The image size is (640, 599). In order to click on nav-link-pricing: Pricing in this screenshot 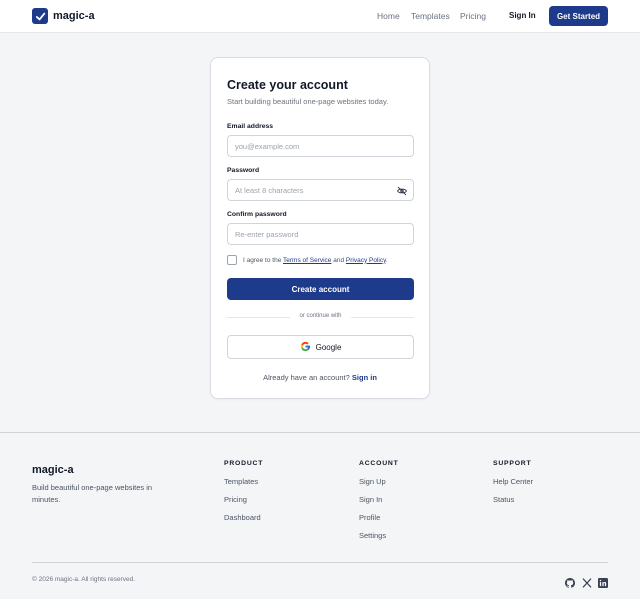, I will do `click(473, 16)`.